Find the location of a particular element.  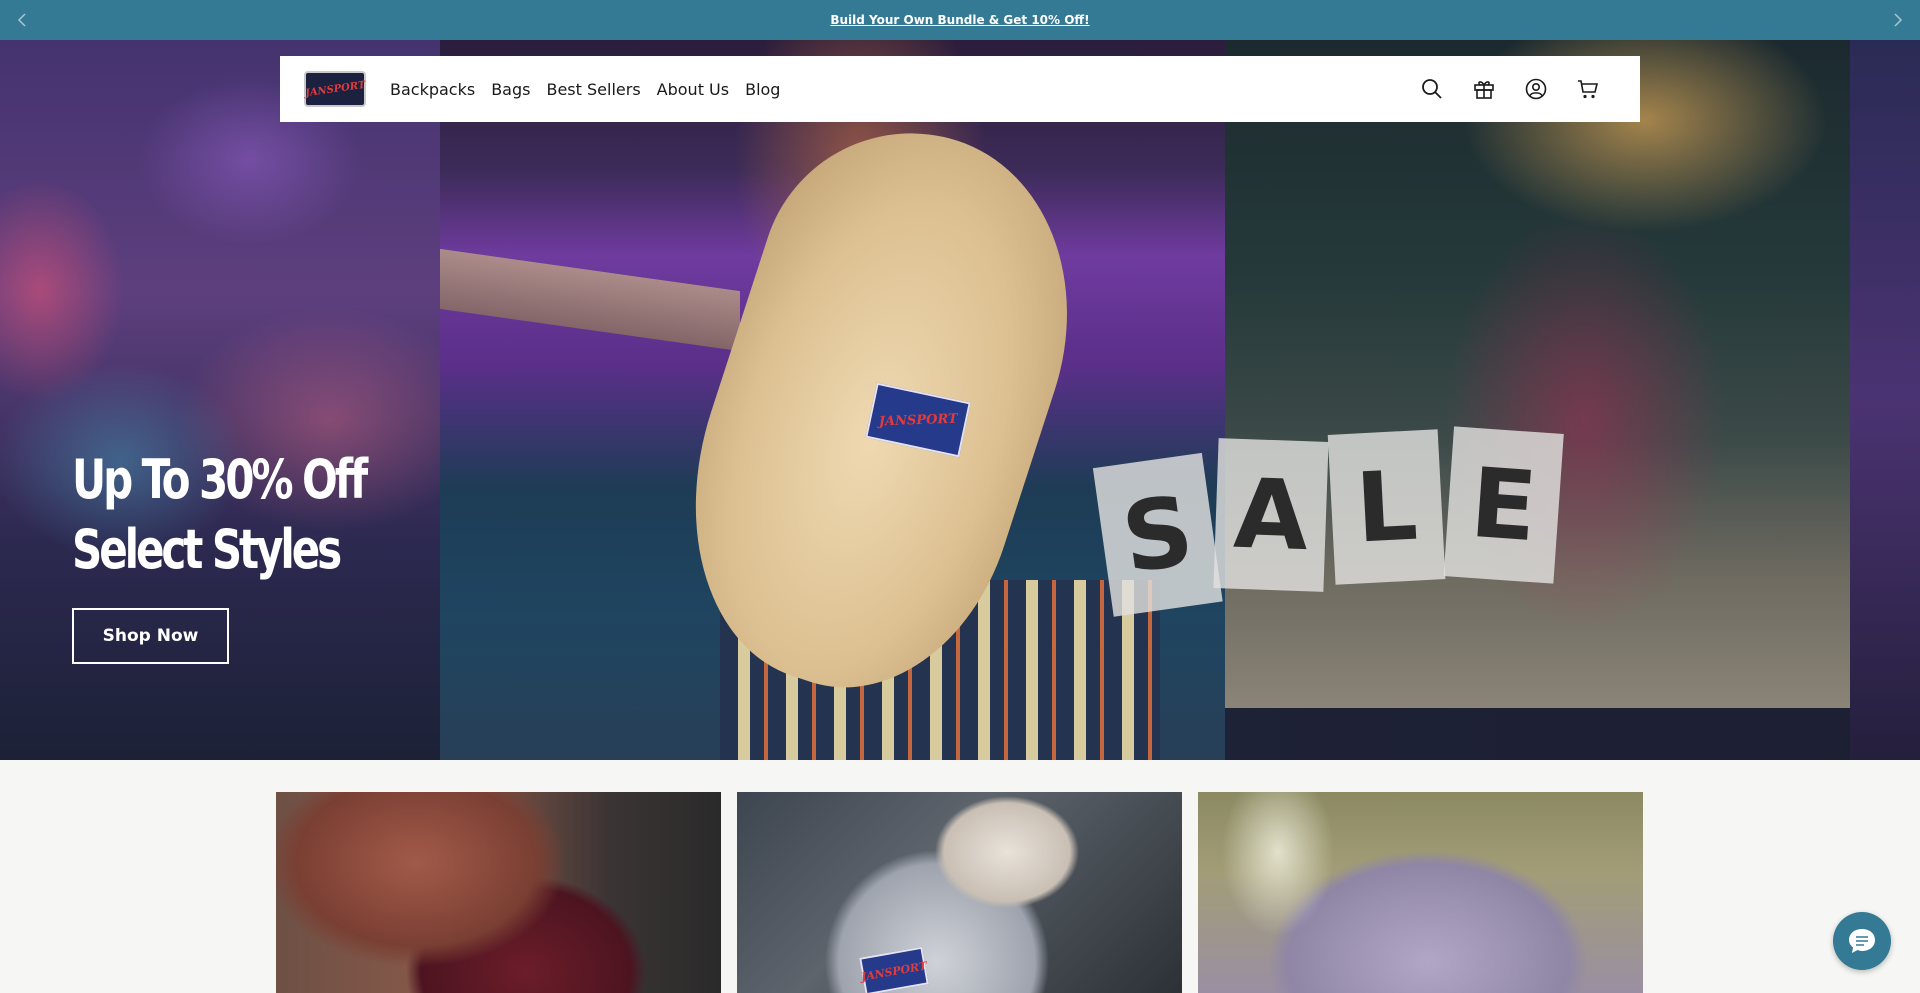

sale-letter: E is located at coordinates (1503, 505).